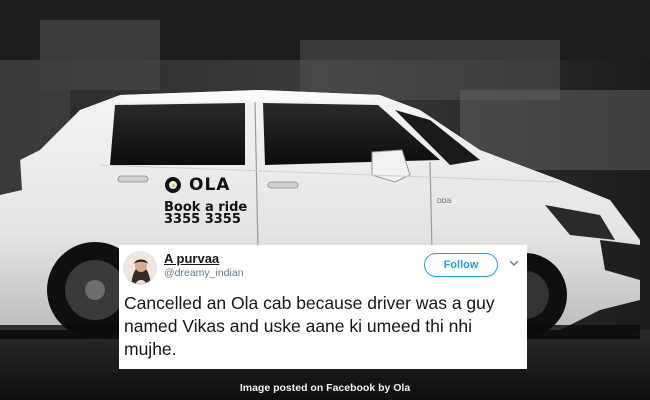 Image resolution: width=650 pixels, height=400 pixels. I want to click on avatar, so click(140, 268).